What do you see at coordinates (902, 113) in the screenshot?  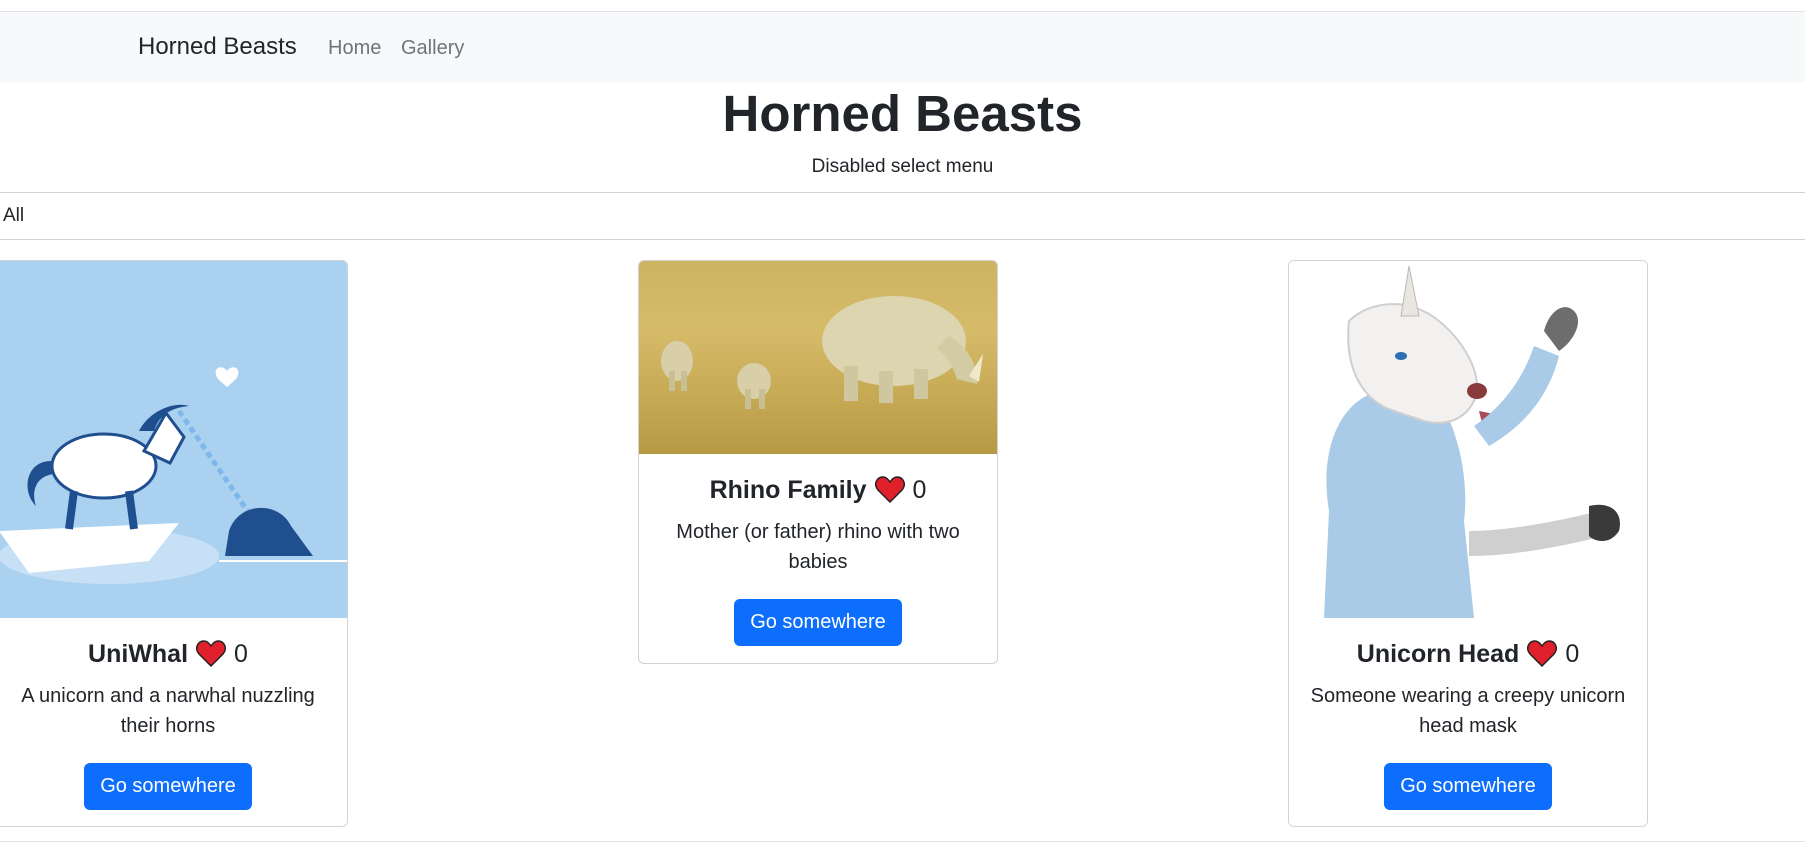 I see `page-title: Horned Beasts` at bounding box center [902, 113].